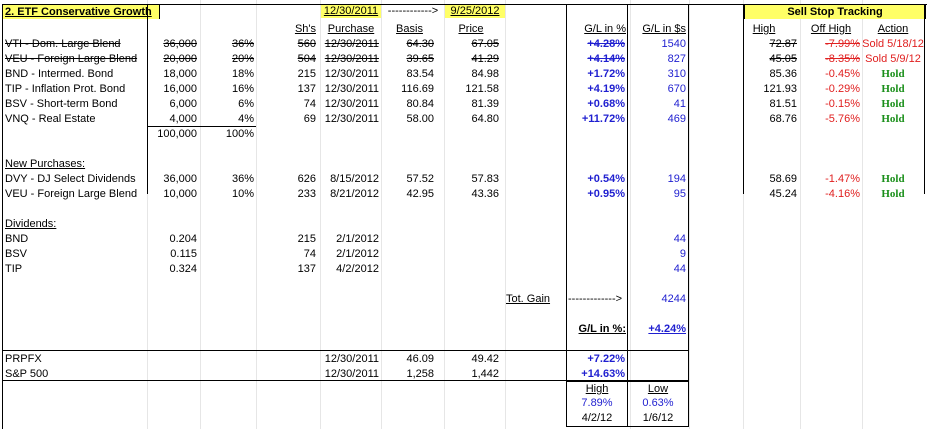 Image resolution: width=927 pixels, height=429 pixels. What do you see at coordinates (420, 119) in the screenshot?
I see `holding-basis: 58.00` at bounding box center [420, 119].